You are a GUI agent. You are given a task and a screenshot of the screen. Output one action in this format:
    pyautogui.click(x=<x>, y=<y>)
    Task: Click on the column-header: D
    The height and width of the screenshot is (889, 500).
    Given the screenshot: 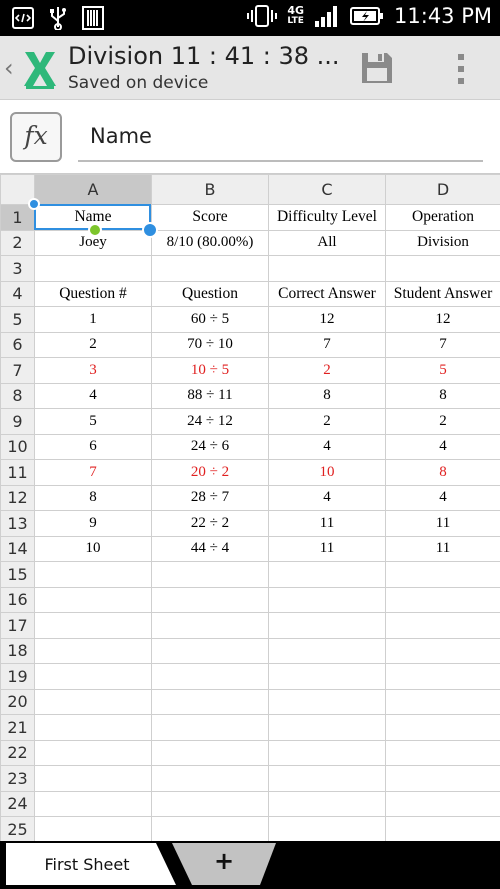 What is the action you would take?
    pyautogui.click(x=442, y=189)
    